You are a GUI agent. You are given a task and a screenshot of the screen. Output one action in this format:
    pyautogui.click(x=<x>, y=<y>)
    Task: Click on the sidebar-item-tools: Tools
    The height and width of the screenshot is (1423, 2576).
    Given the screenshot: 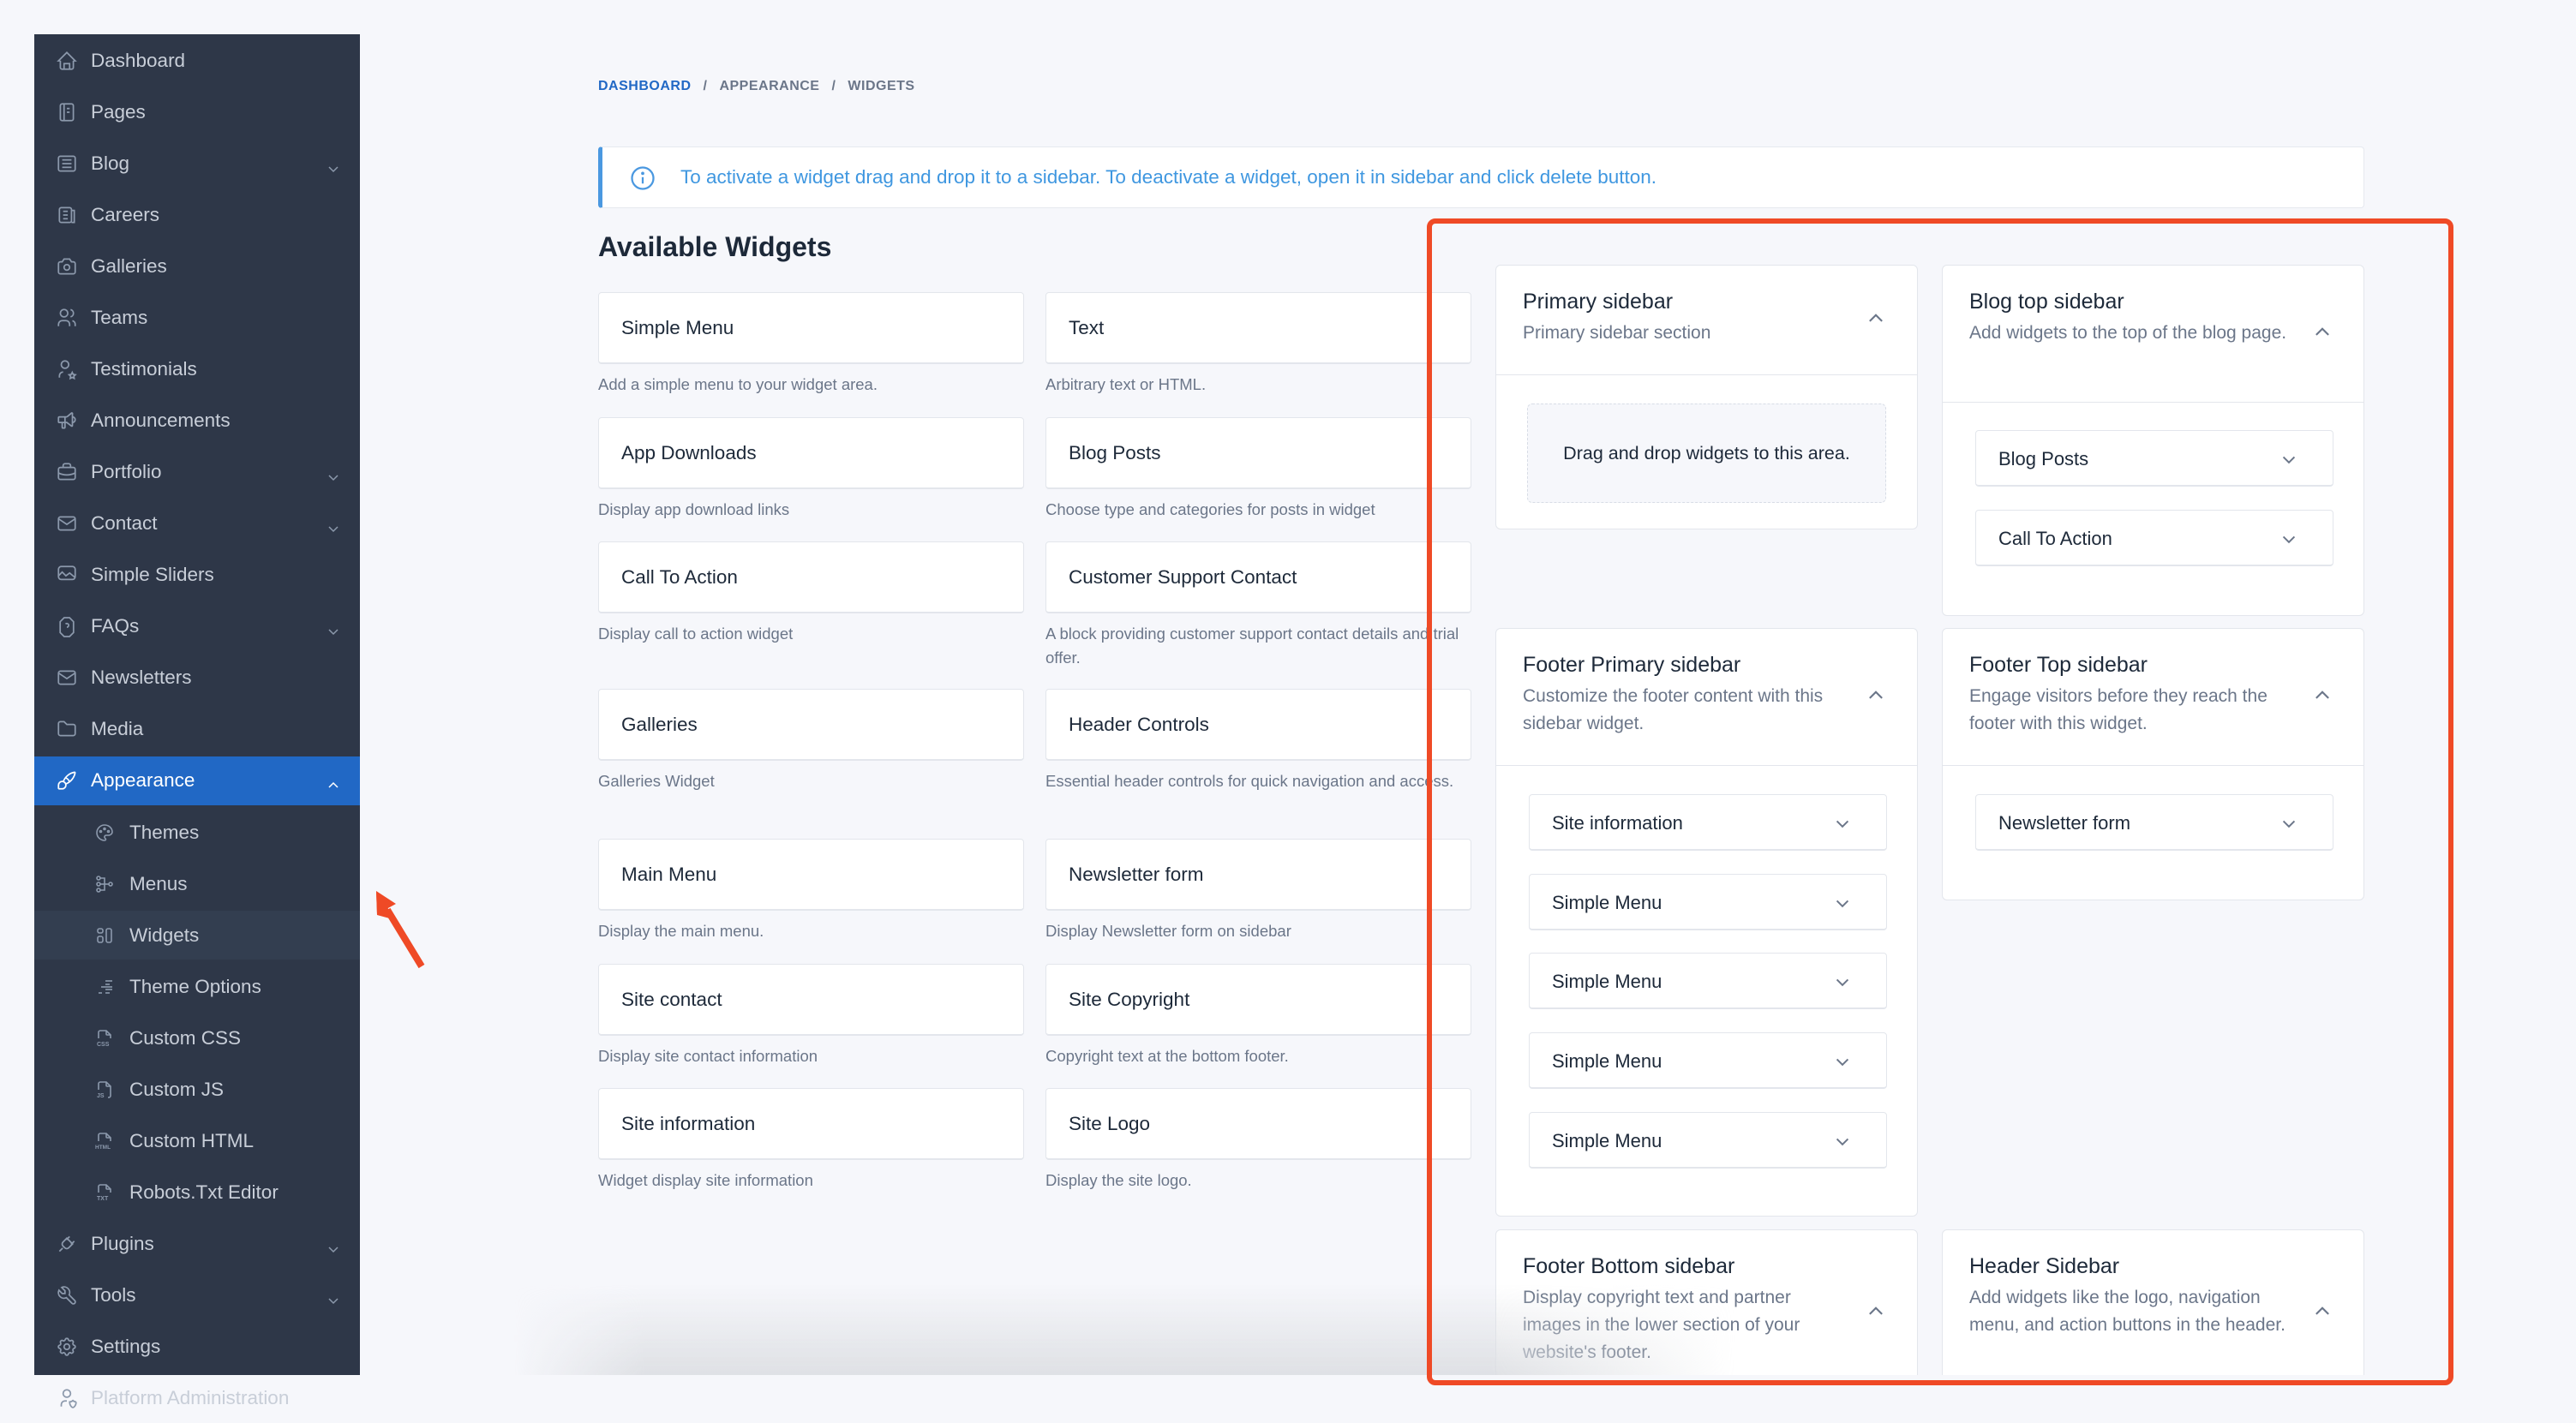 What is the action you would take?
    pyautogui.click(x=197, y=1295)
    